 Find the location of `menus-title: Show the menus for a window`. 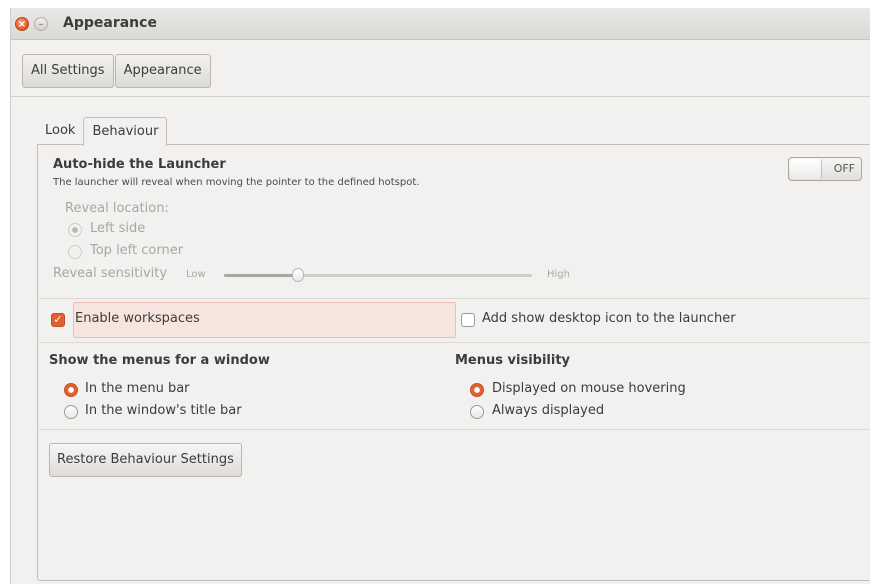

menus-title: Show the menus for a window is located at coordinates (159, 360).